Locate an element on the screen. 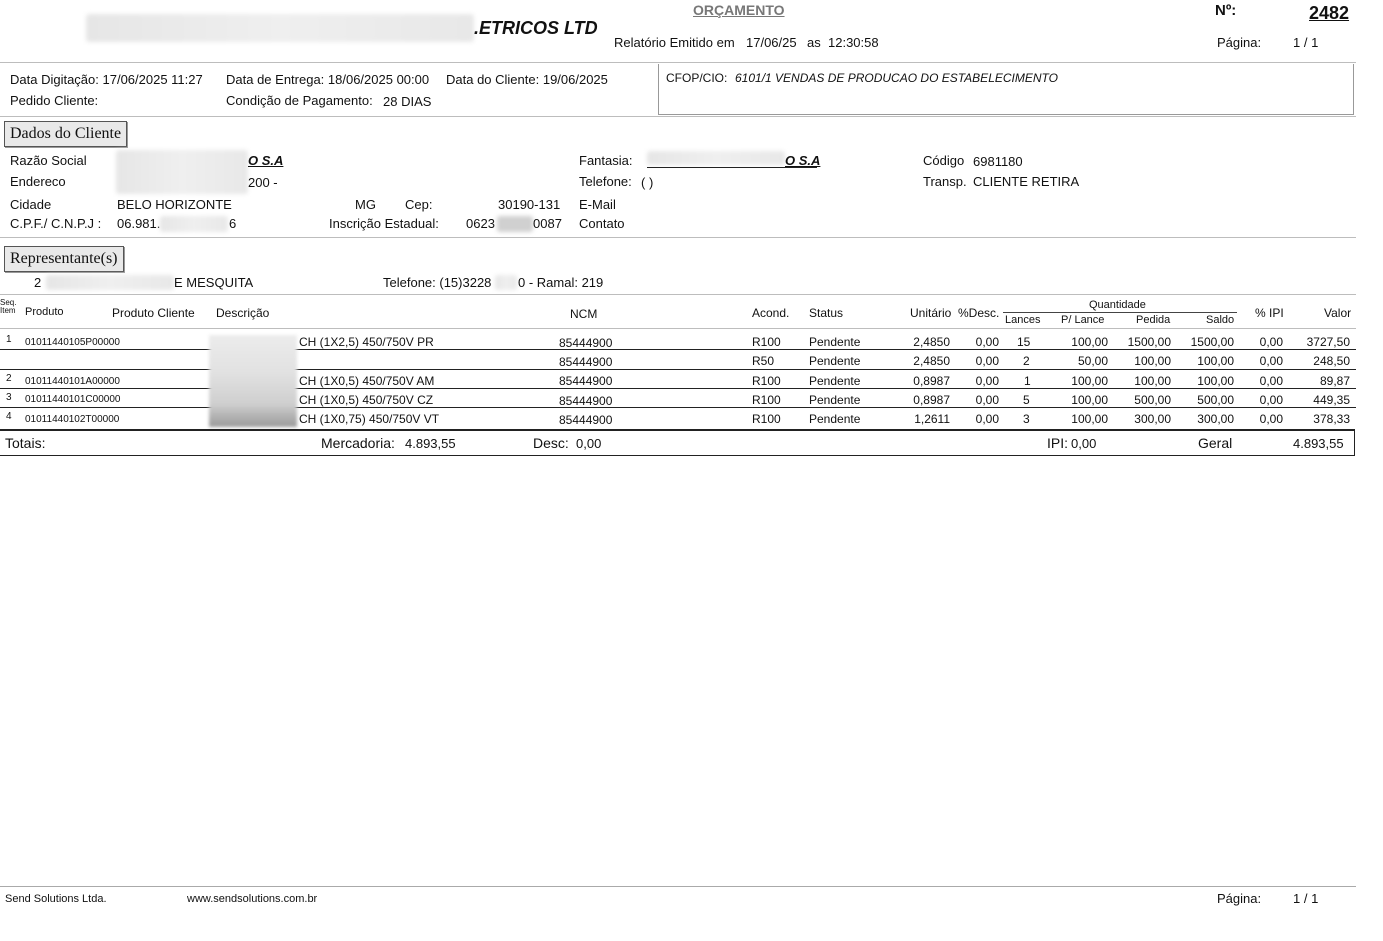  codigo-label: Código is located at coordinates (944, 160).